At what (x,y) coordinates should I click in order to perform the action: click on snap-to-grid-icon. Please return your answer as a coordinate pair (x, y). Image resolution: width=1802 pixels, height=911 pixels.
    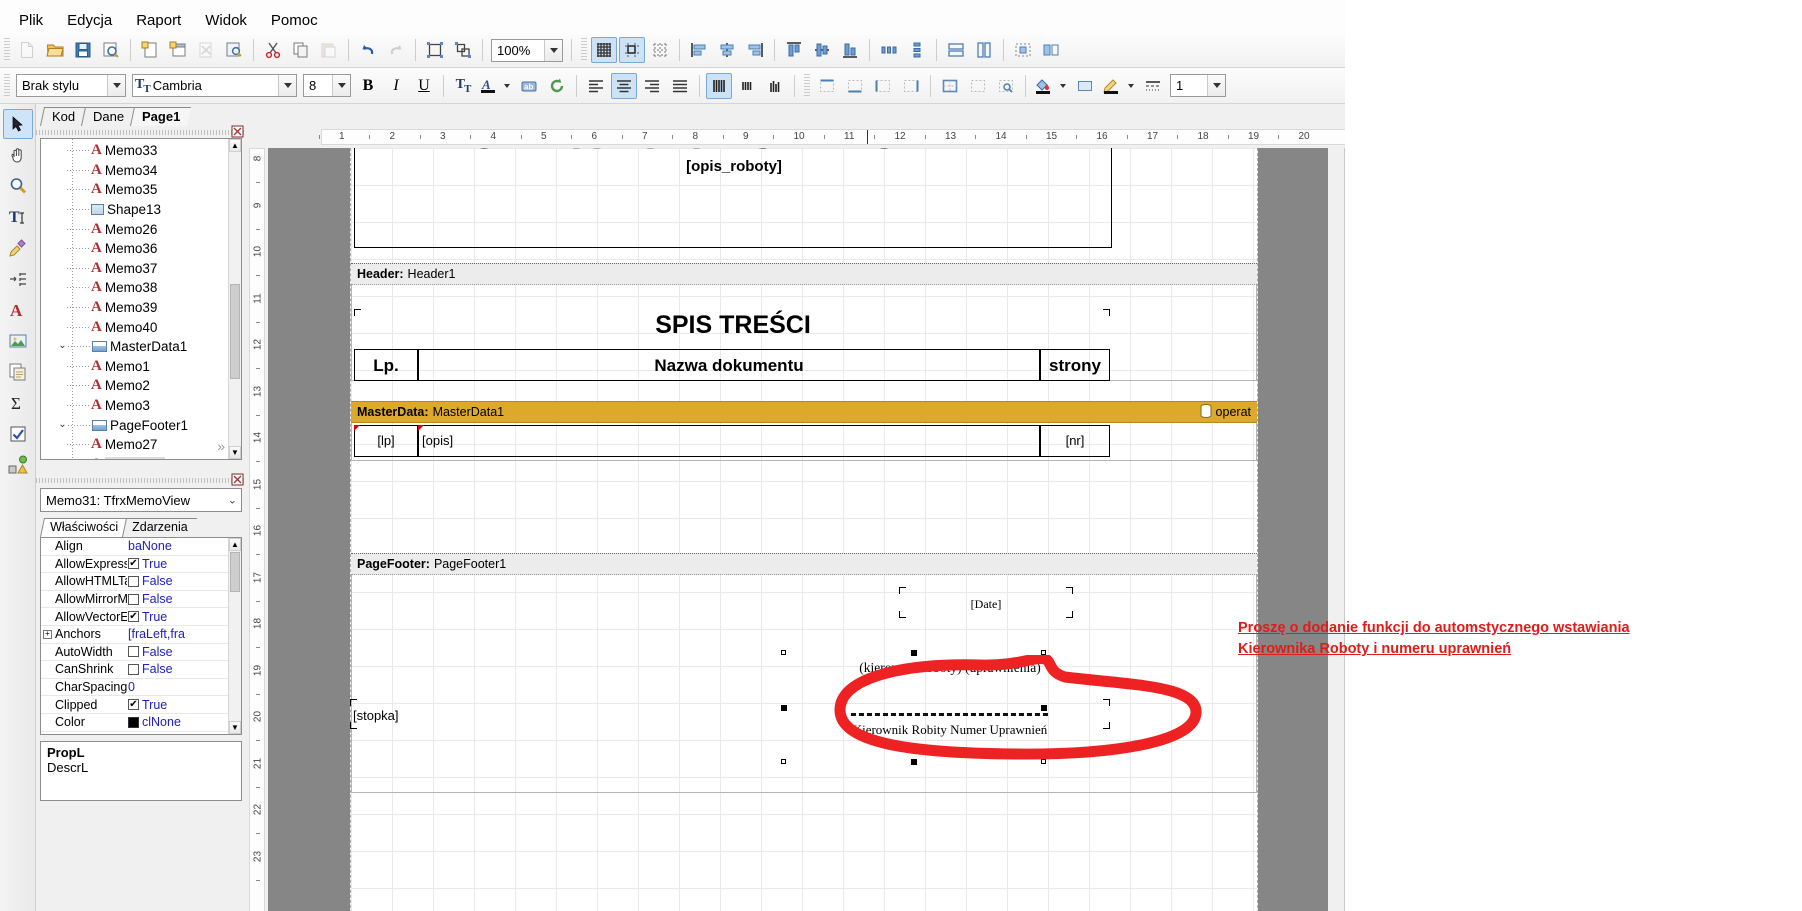
    Looking at the image, I should click on (632, 50).